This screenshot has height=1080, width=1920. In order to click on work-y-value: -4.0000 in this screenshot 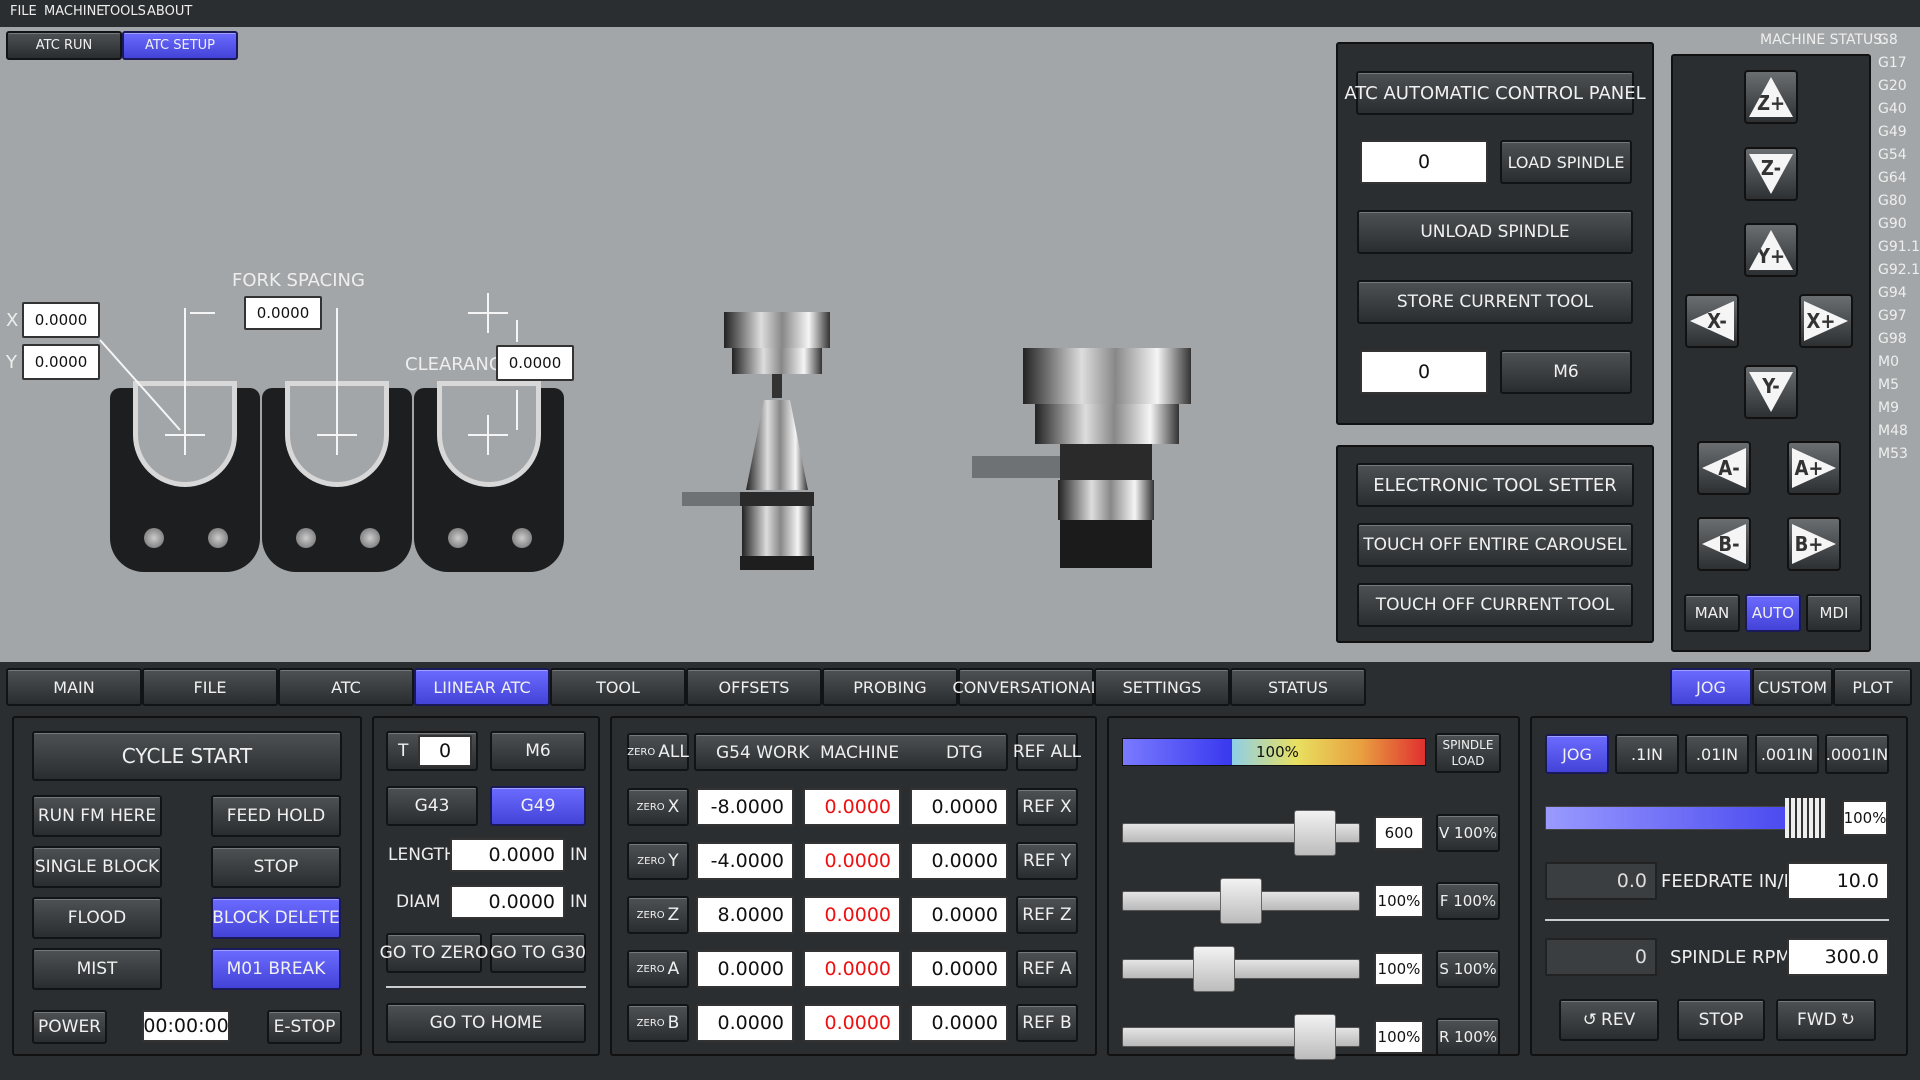, I will do `click(745, 861)`.